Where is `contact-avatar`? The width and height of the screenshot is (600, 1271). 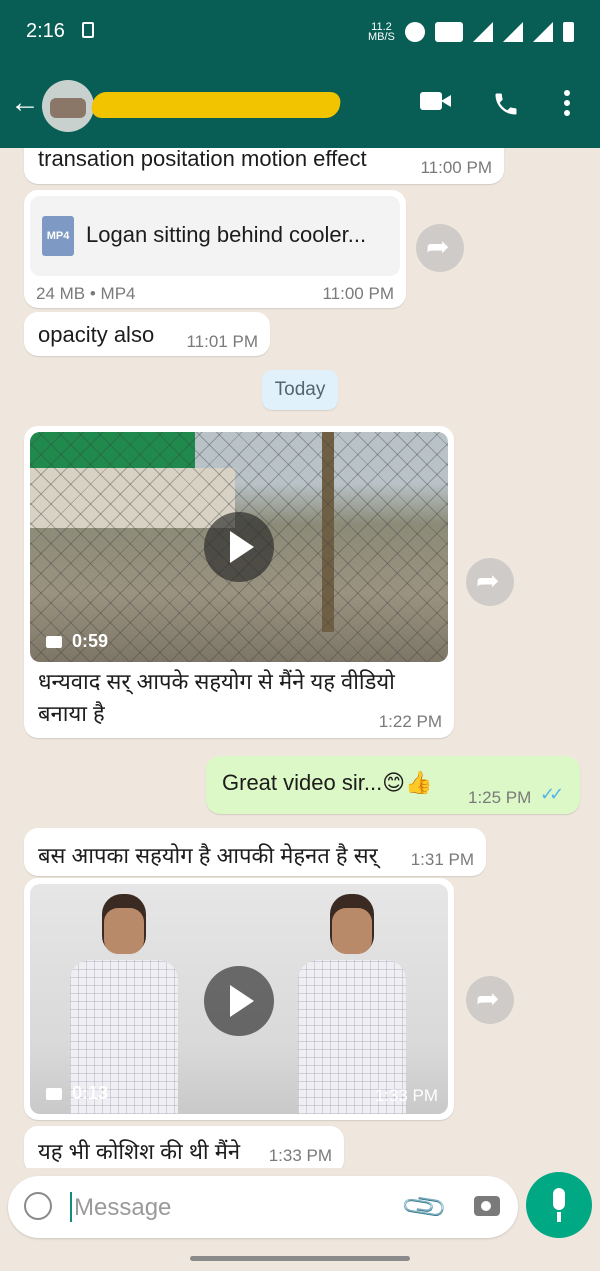 contact-avatar is located at coordinates (68, 106).